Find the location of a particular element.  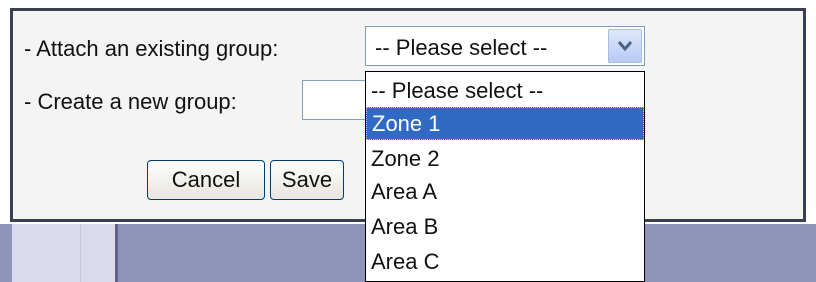

select-arrow-button is located at coordinates (625, 46).